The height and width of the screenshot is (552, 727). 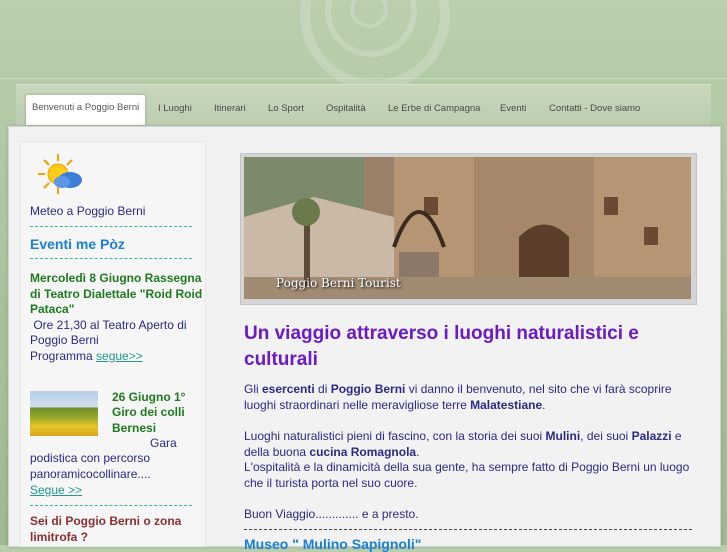 I want to click on header-divider, so click(x=363, y=78).